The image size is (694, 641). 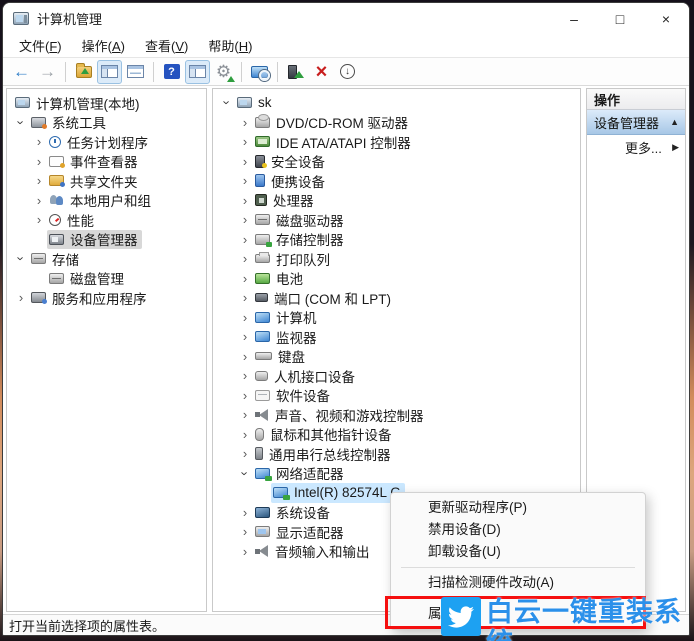 I want to click on tree-item-storage: › 存储, so click(x=106, y=259).